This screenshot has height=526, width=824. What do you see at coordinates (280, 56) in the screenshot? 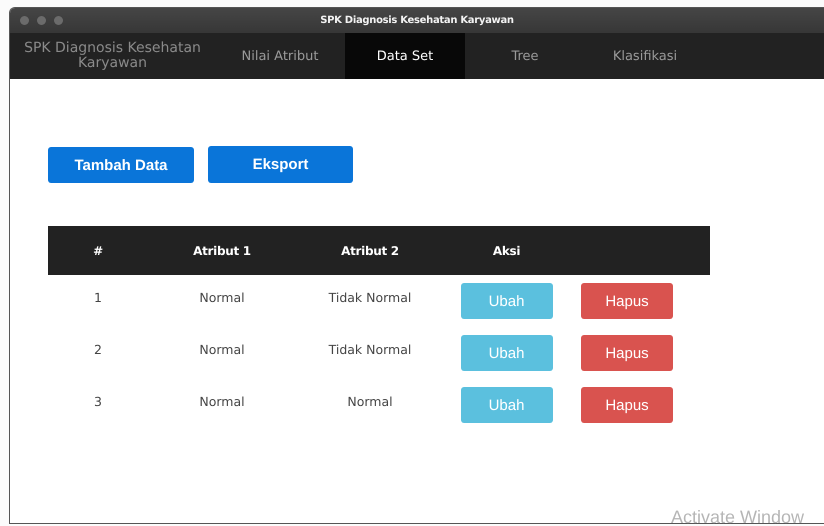
I see `nav-tab: Nilai Atribut` at bounding box center [280, 56].